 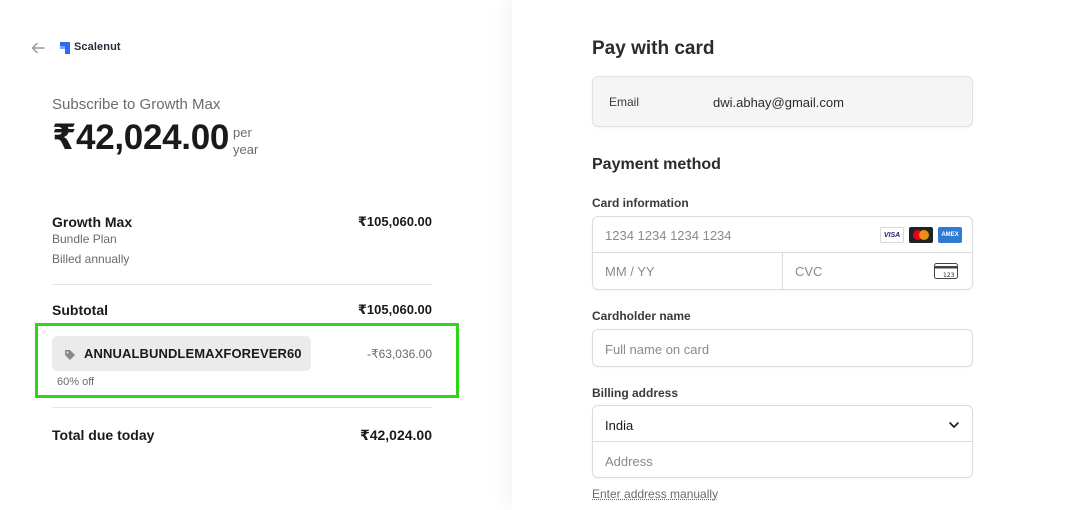 What do you see at coordinates (399, 354) in the screenshot?
I see `promo-discount-amount: -₹63,036.00` at bounding box center [399, 354].